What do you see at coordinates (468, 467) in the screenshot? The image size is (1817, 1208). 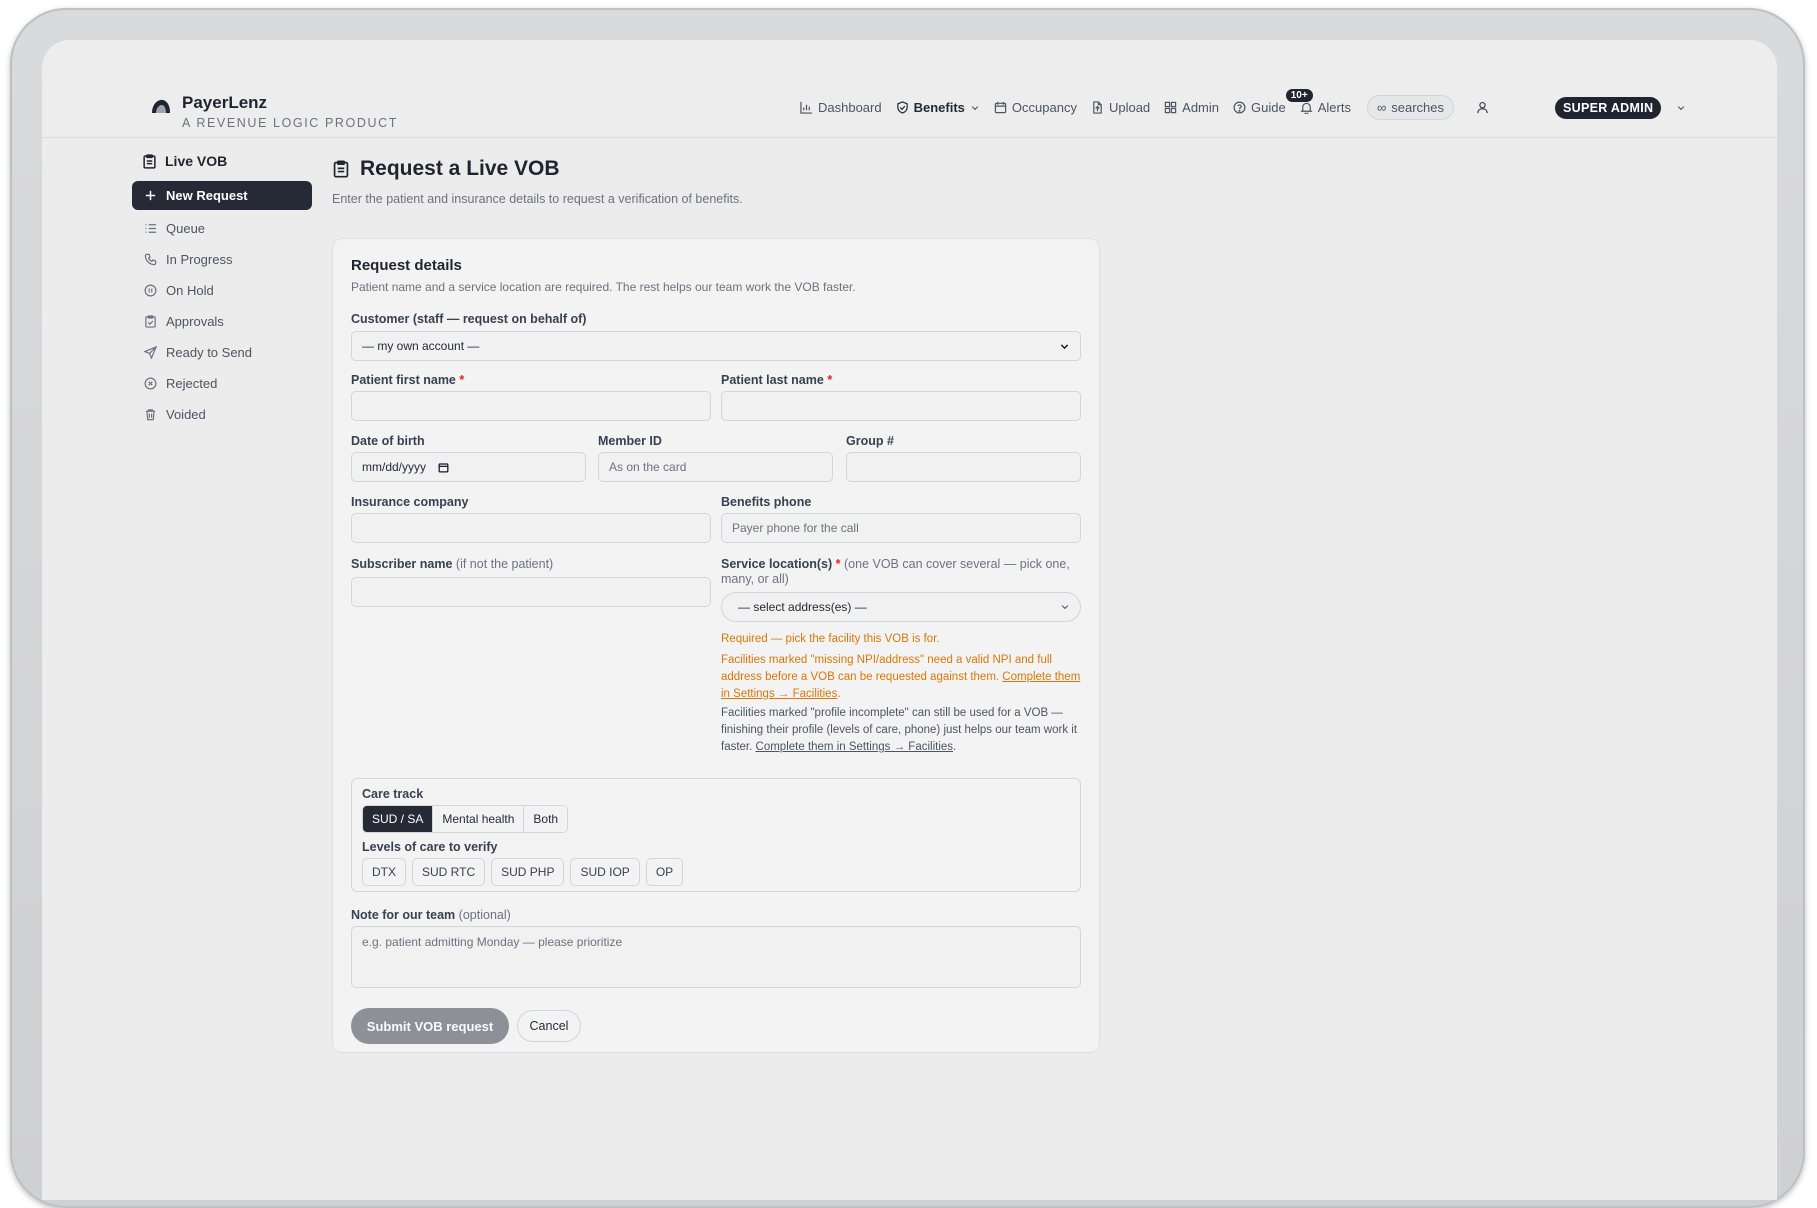 I see `dob-input: mm/dd/yyyy` at bounding box center [468, 467].